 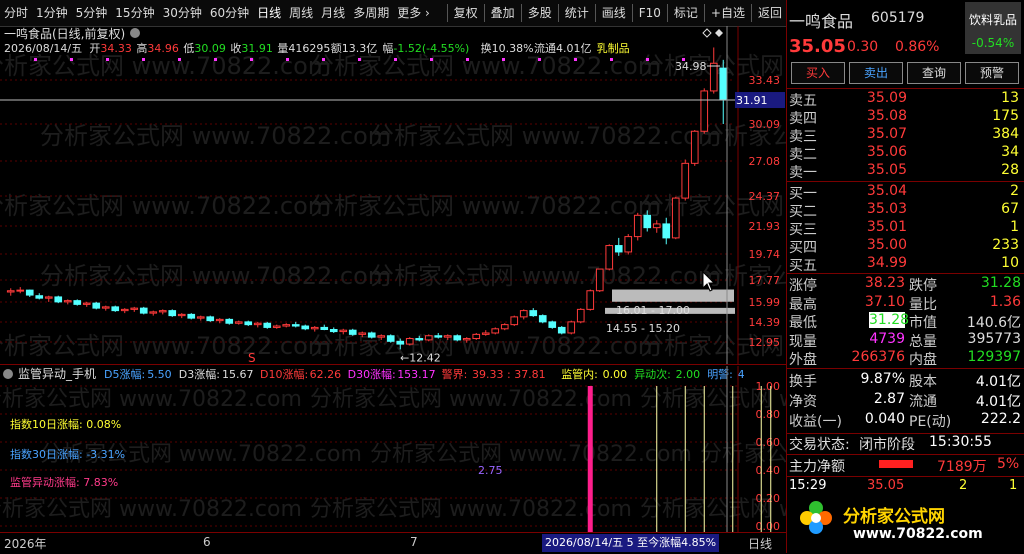 I want to click on toolbar-button-7: +自选, so click(x=728, y=13).